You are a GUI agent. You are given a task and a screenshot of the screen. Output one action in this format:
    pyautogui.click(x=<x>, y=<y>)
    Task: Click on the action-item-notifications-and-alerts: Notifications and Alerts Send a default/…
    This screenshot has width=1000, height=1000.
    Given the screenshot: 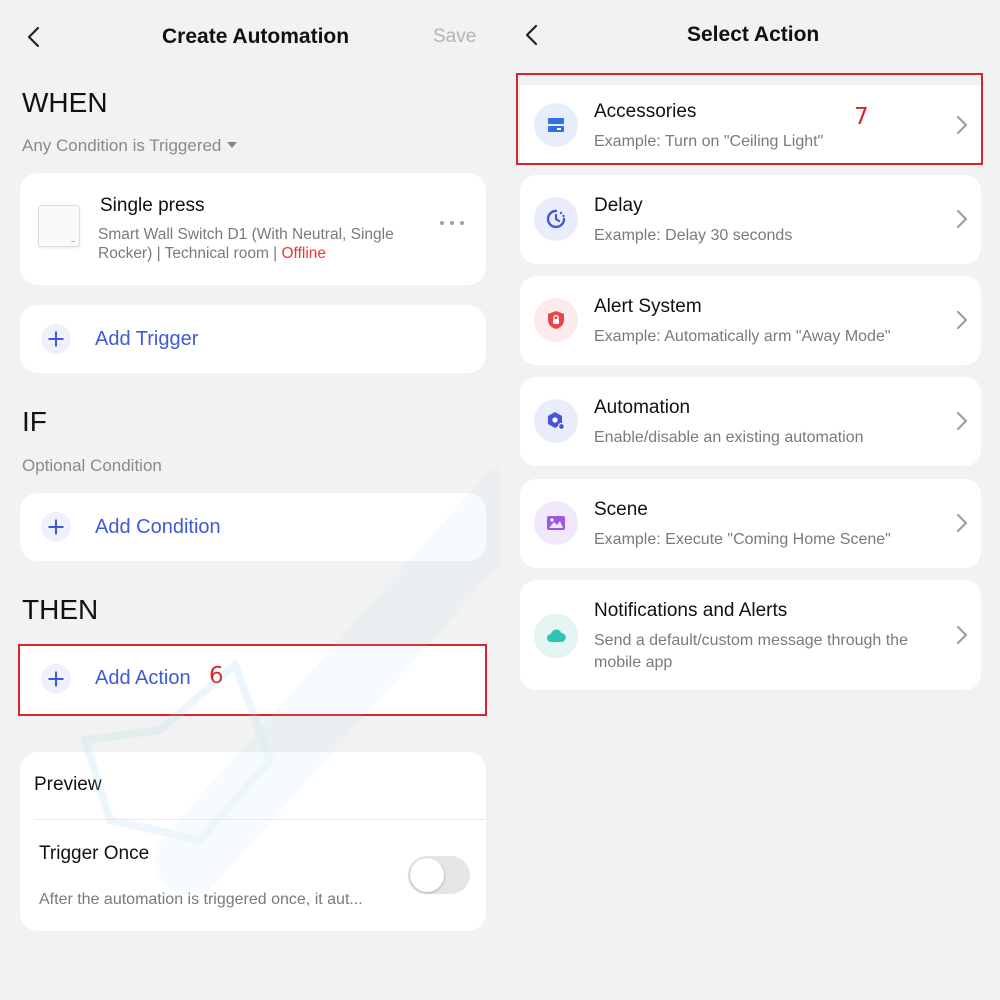 What is the action you would take?
    pyautogui.click(x=750, y=635)
    